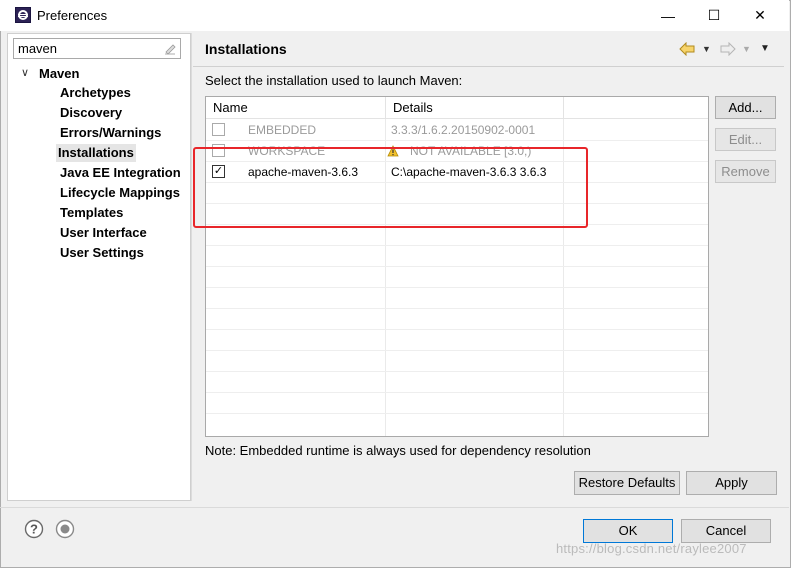 This screenshot has width=791, height=568. Describe the element at coordinates (394, 15) in the screenshot. I see `title-bar: Preferences — ☐ ✕` at that location.